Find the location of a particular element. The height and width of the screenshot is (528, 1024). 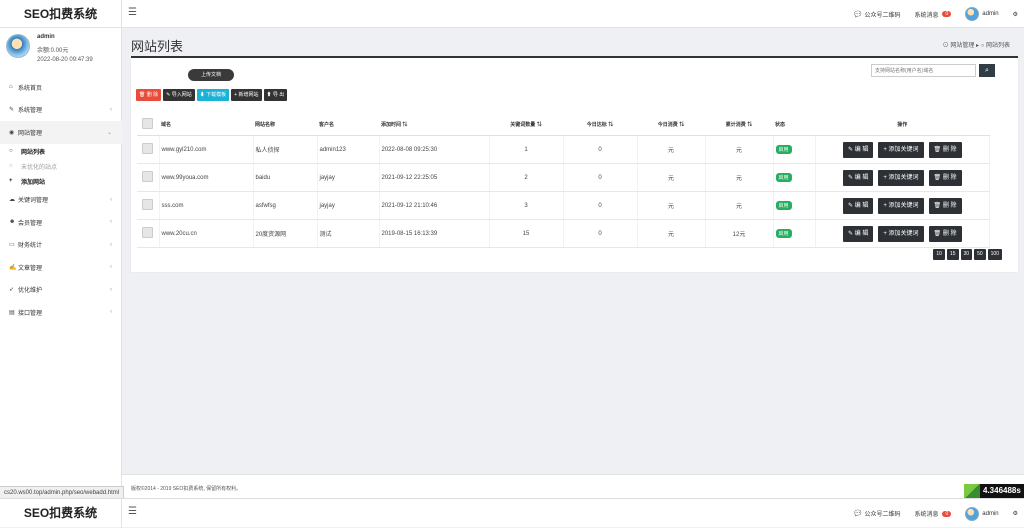

col-today-cost: 今日消费 ⇅ is located at coordinates (671, 124).